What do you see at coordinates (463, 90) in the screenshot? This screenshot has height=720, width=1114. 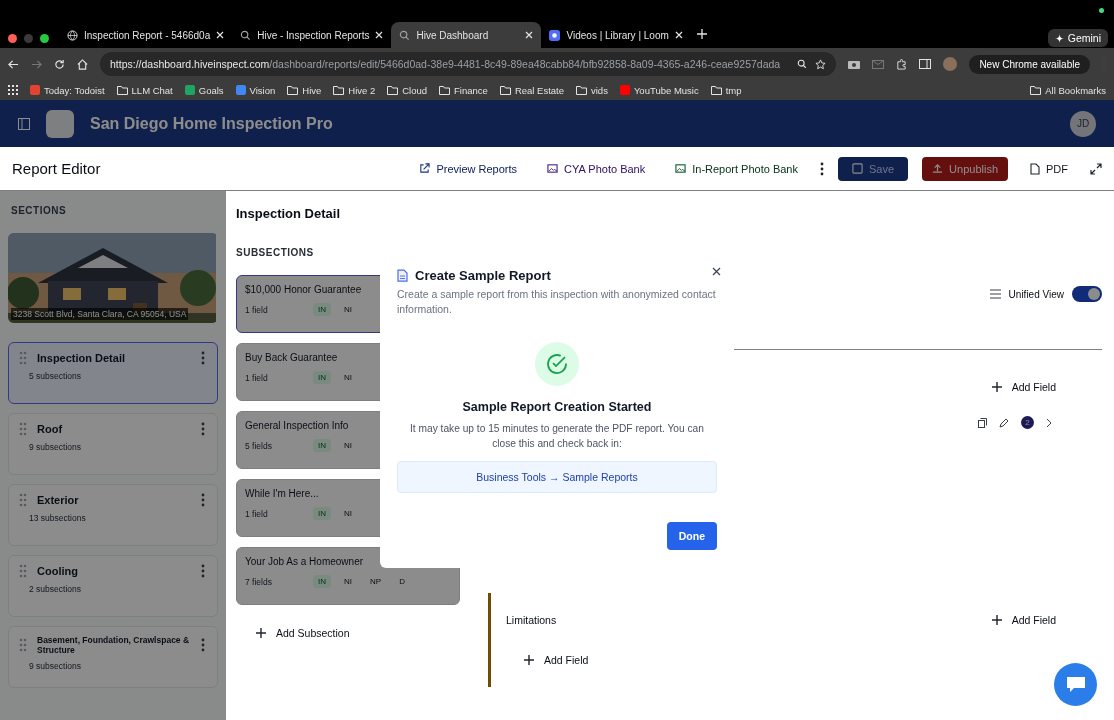 I see `bookmark: Finance` at bounding box center [463, 90].